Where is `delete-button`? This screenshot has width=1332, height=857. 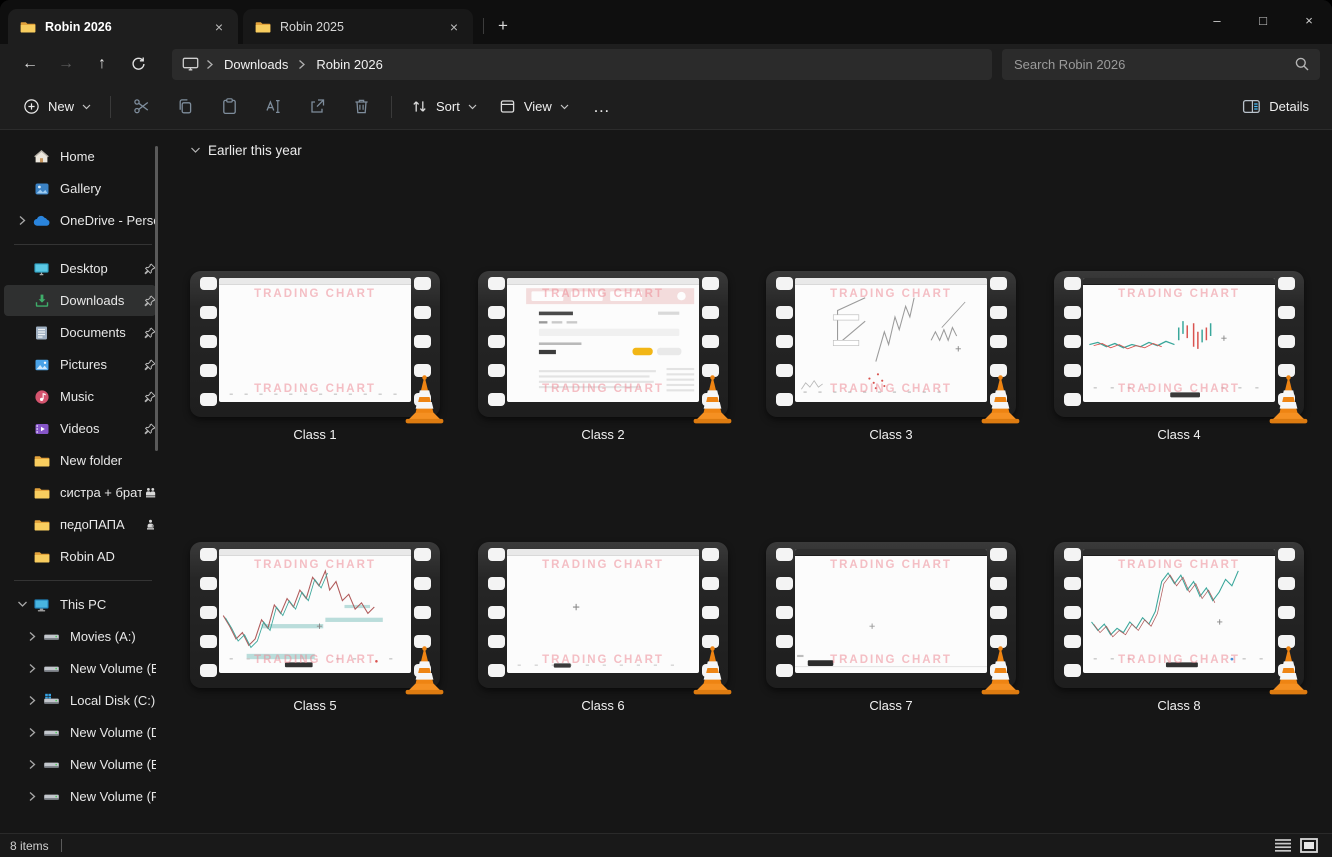
delete-button is located at coordinates (361, 107).